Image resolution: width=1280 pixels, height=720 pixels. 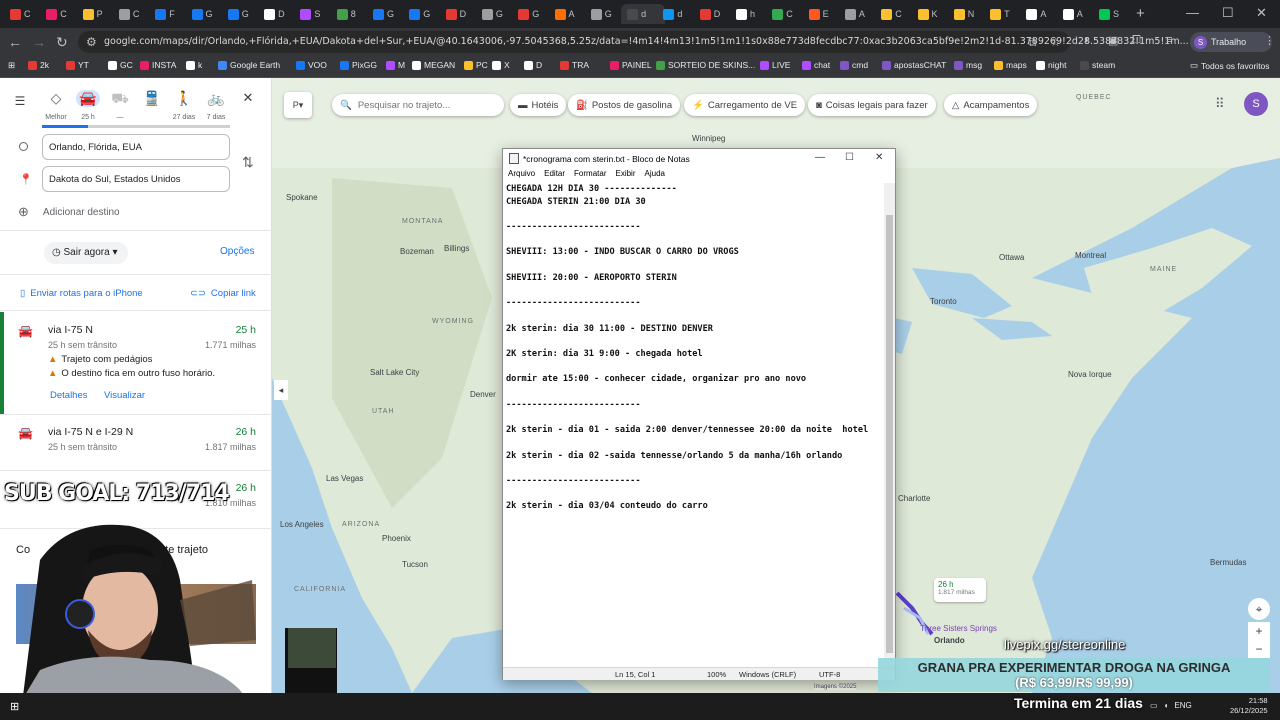 What do you see at coordinates (1259, 649) in the screenshot?
I see `zoom-out-button: −` at bounding box center [1259, 649].